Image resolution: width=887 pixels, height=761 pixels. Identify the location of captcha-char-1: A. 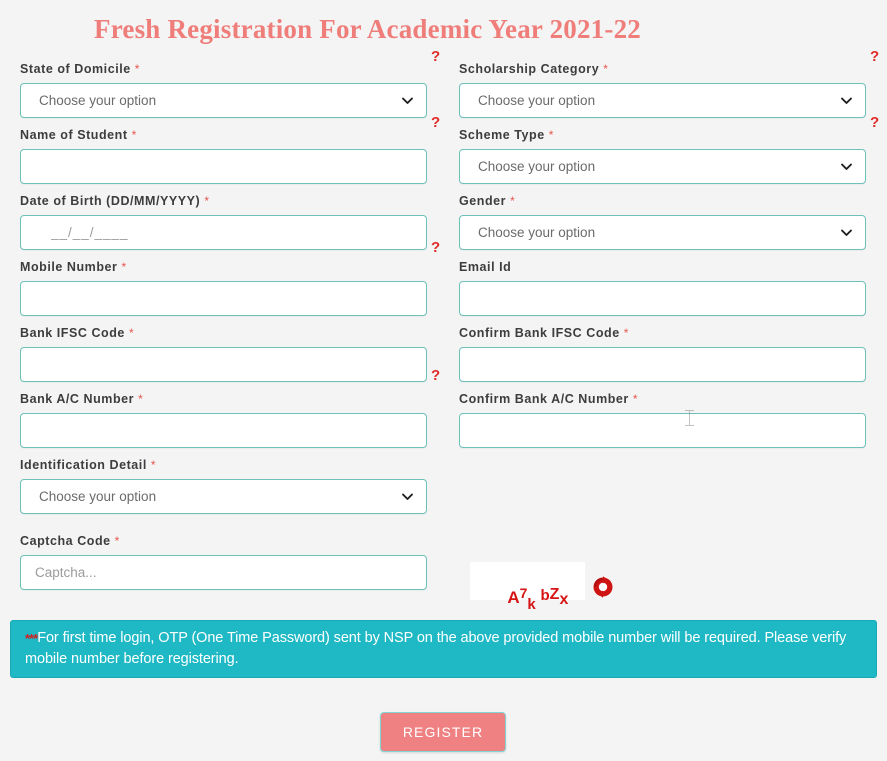
(513, 597).